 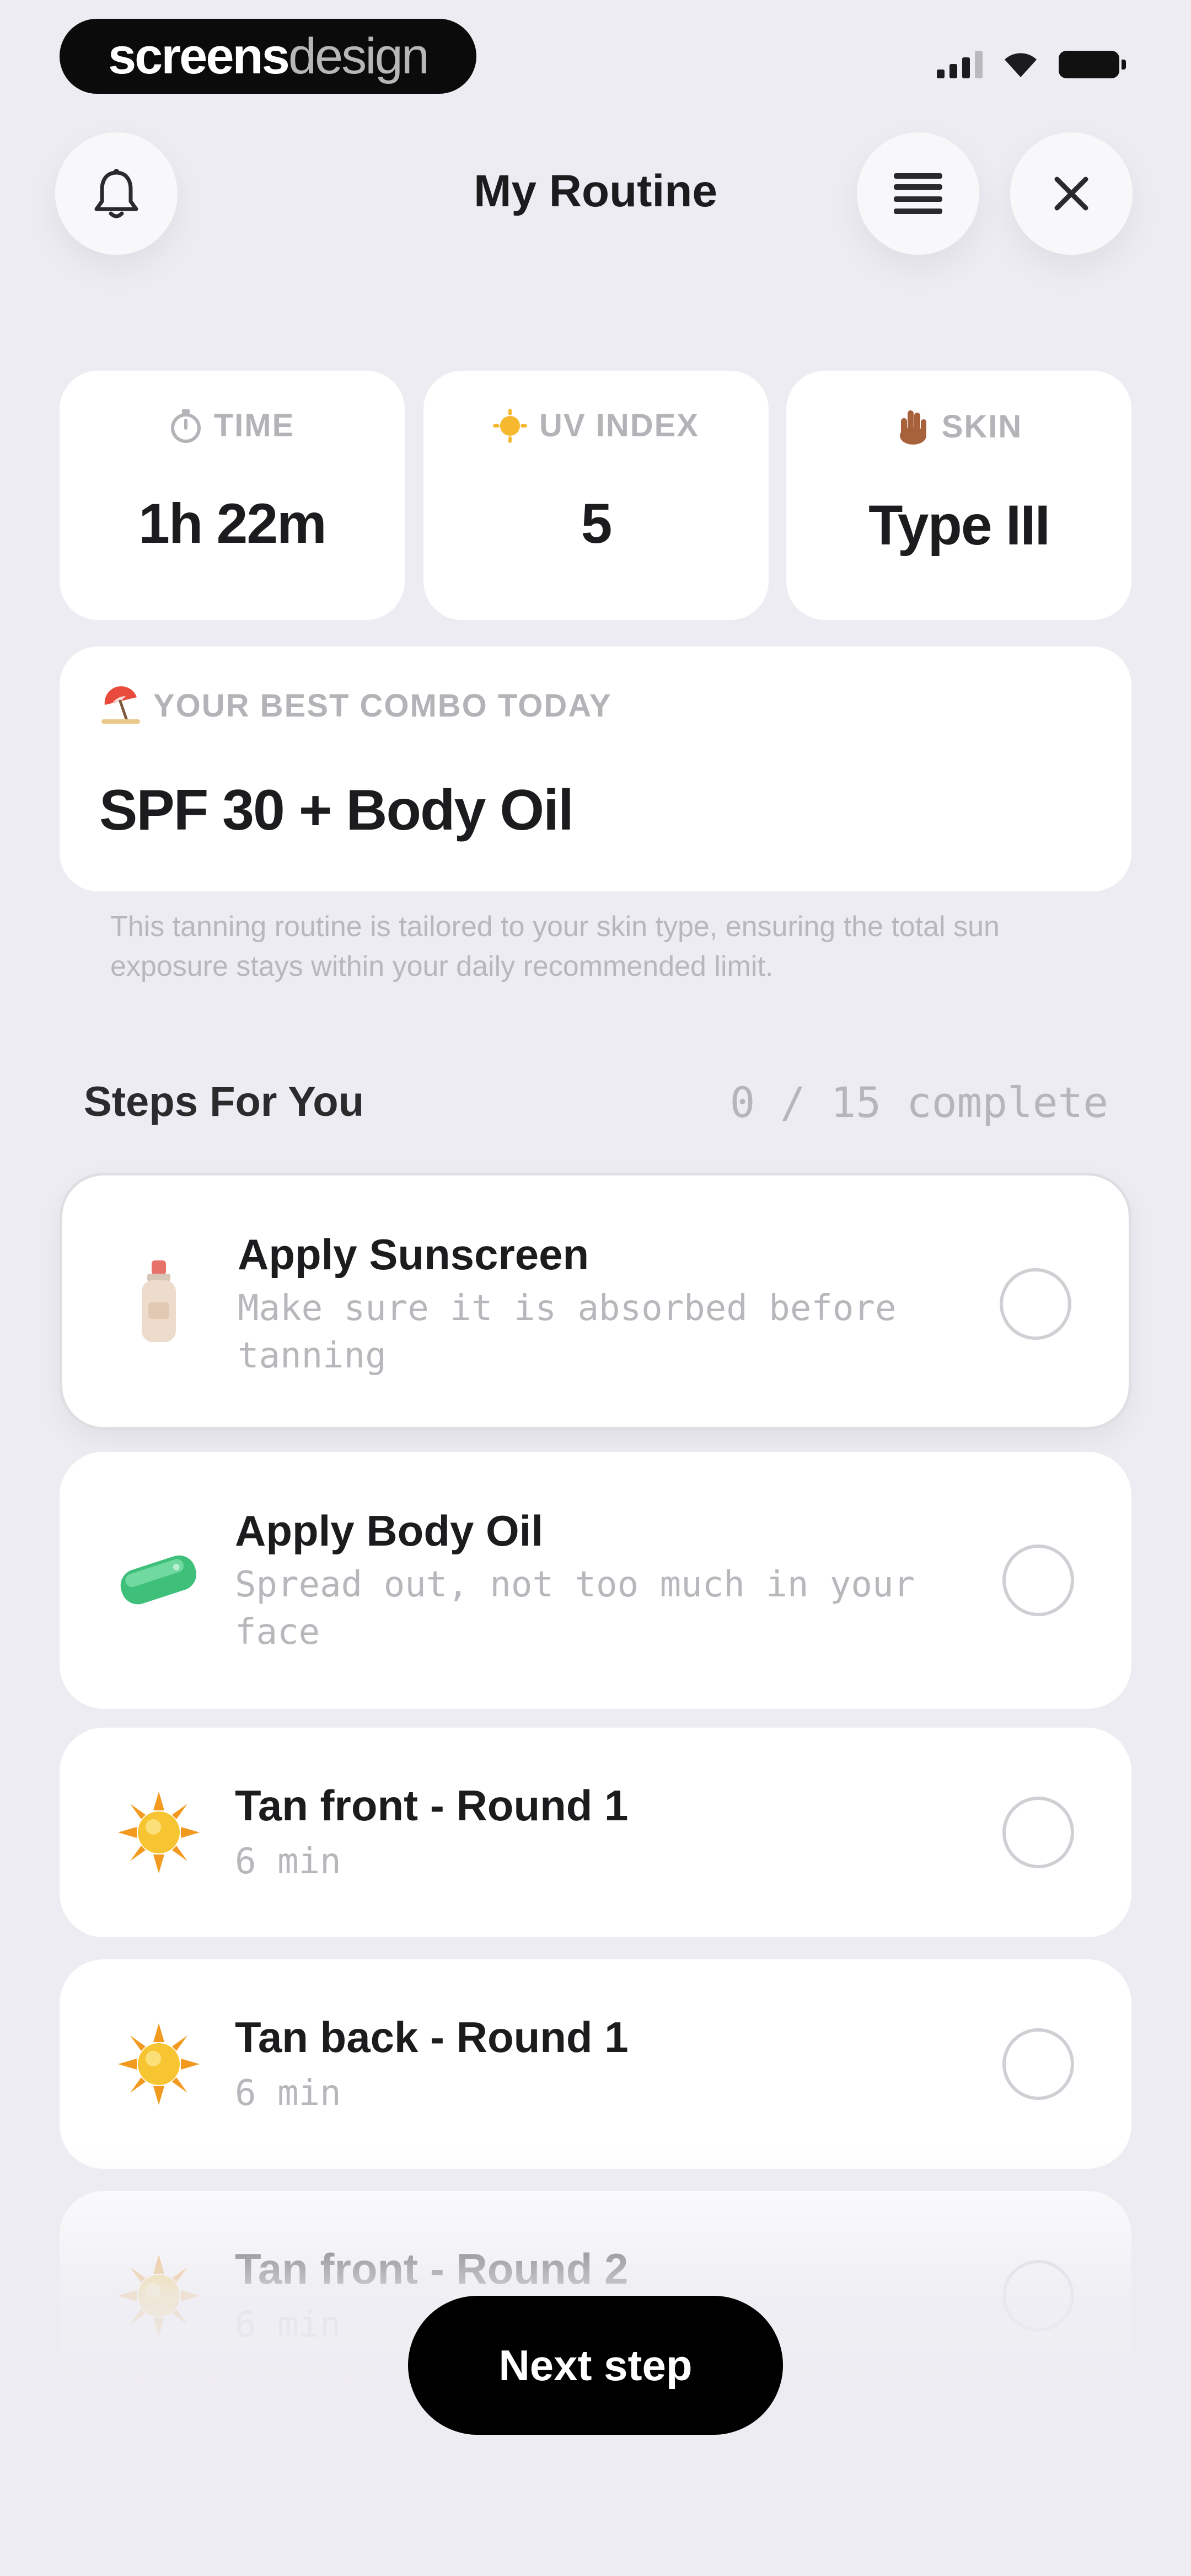 What do you see at coordinates (595, 1832) in the screenshot?
I see `step-item-tan-front-round-1: Tan front - Round 1 6 min` at bounding box center [595, 1832].